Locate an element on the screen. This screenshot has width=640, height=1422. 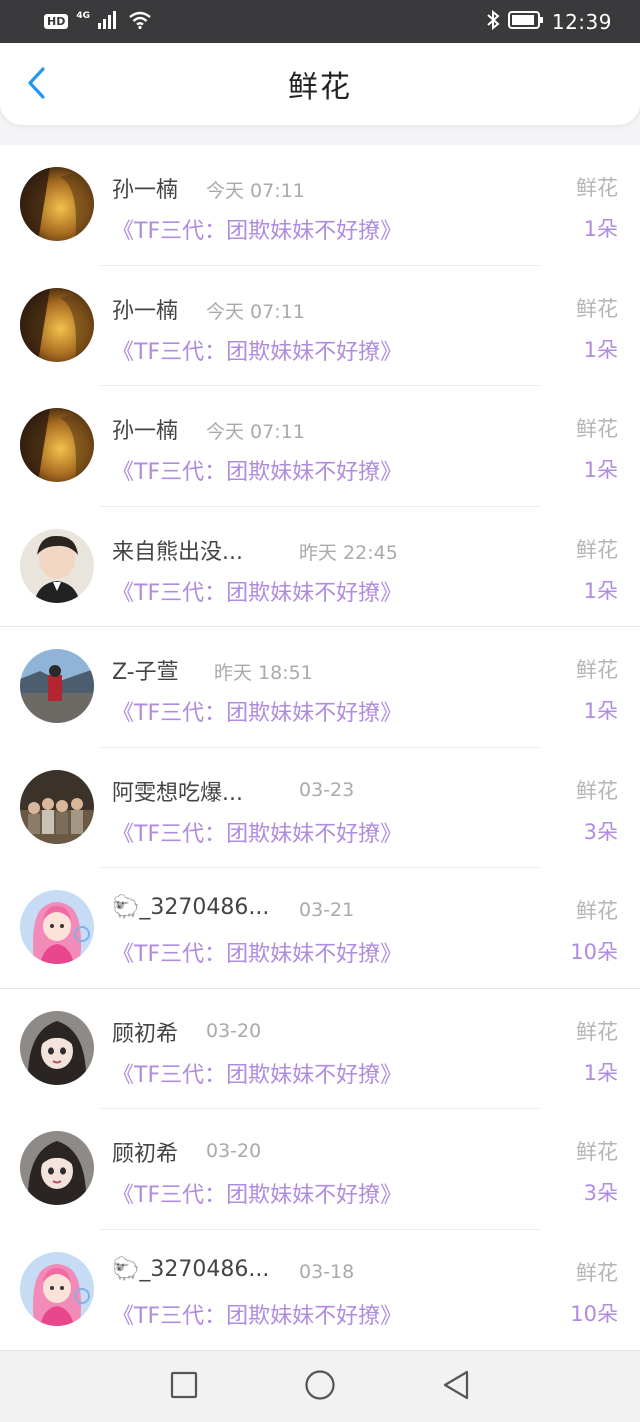
send-time: 昨天 22:45 is located at coordinates (348, 552).